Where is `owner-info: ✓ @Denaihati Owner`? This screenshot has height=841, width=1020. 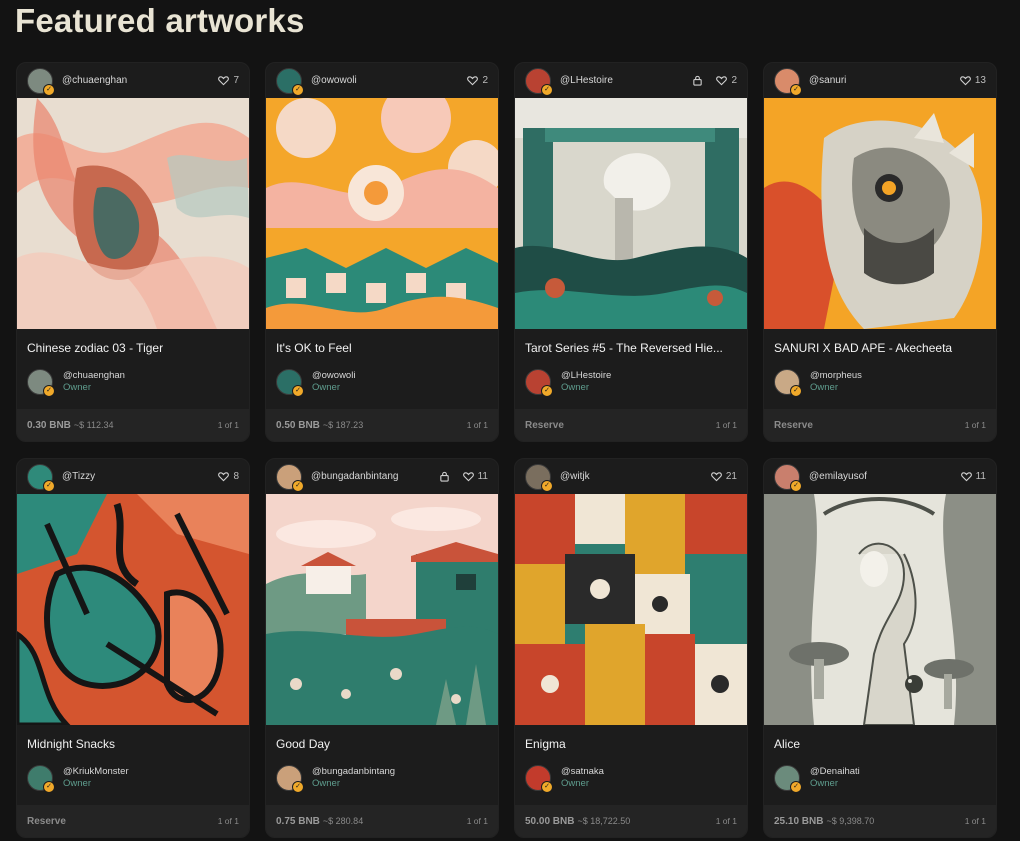
owner-info: ✓ @Denaihati Owner is located at coordinates (817, 779).